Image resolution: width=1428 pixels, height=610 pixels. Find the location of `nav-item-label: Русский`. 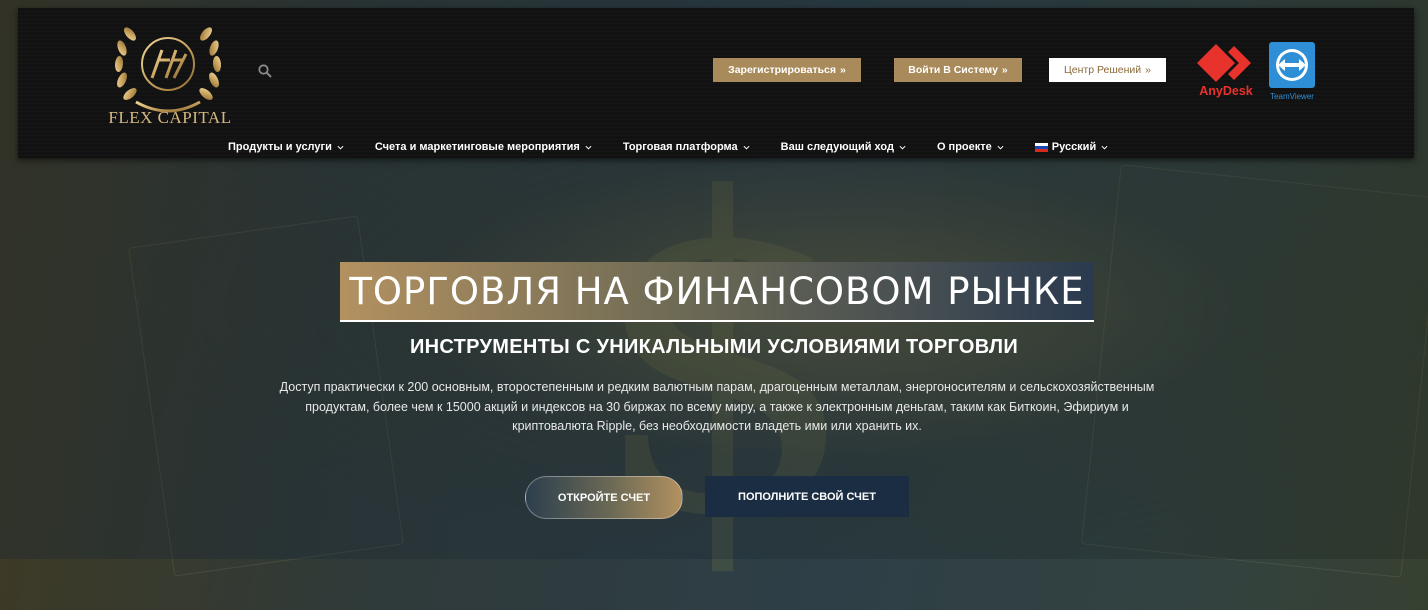

nav-item-label: Русский is located at coordinates (1074, 147).